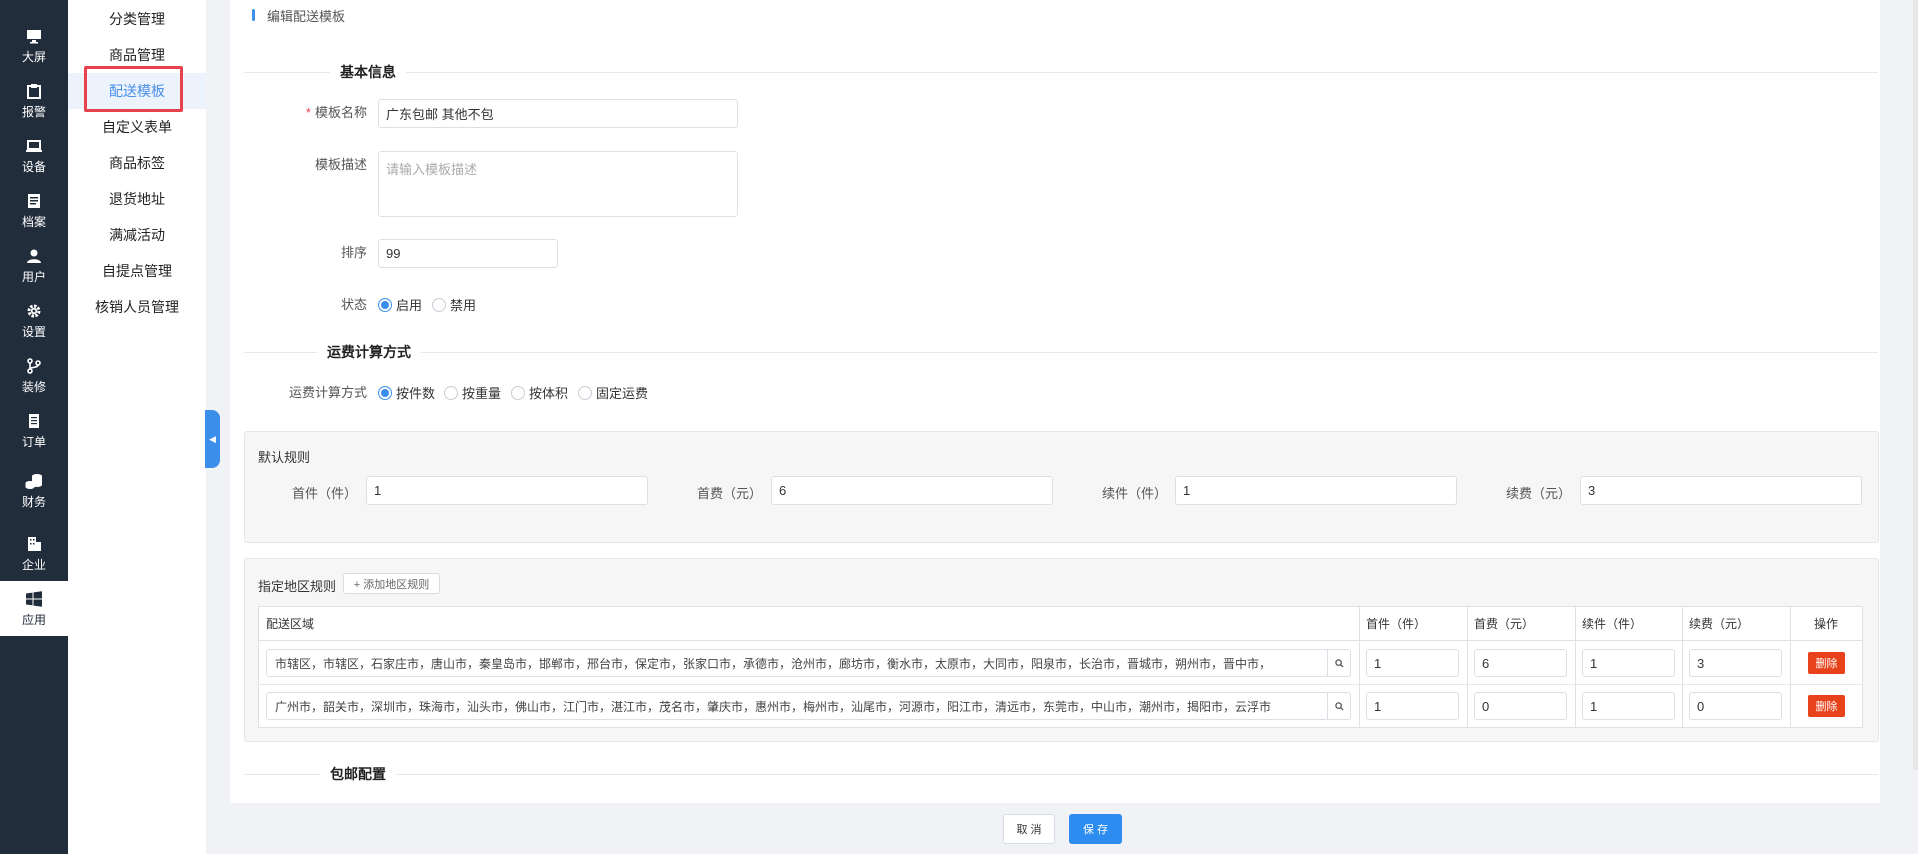  What do you see at coordinates (391, 583) in the screenshot?
I see `add-region-rule-button: + 添加地区规则` at bounding box center [391, 583].